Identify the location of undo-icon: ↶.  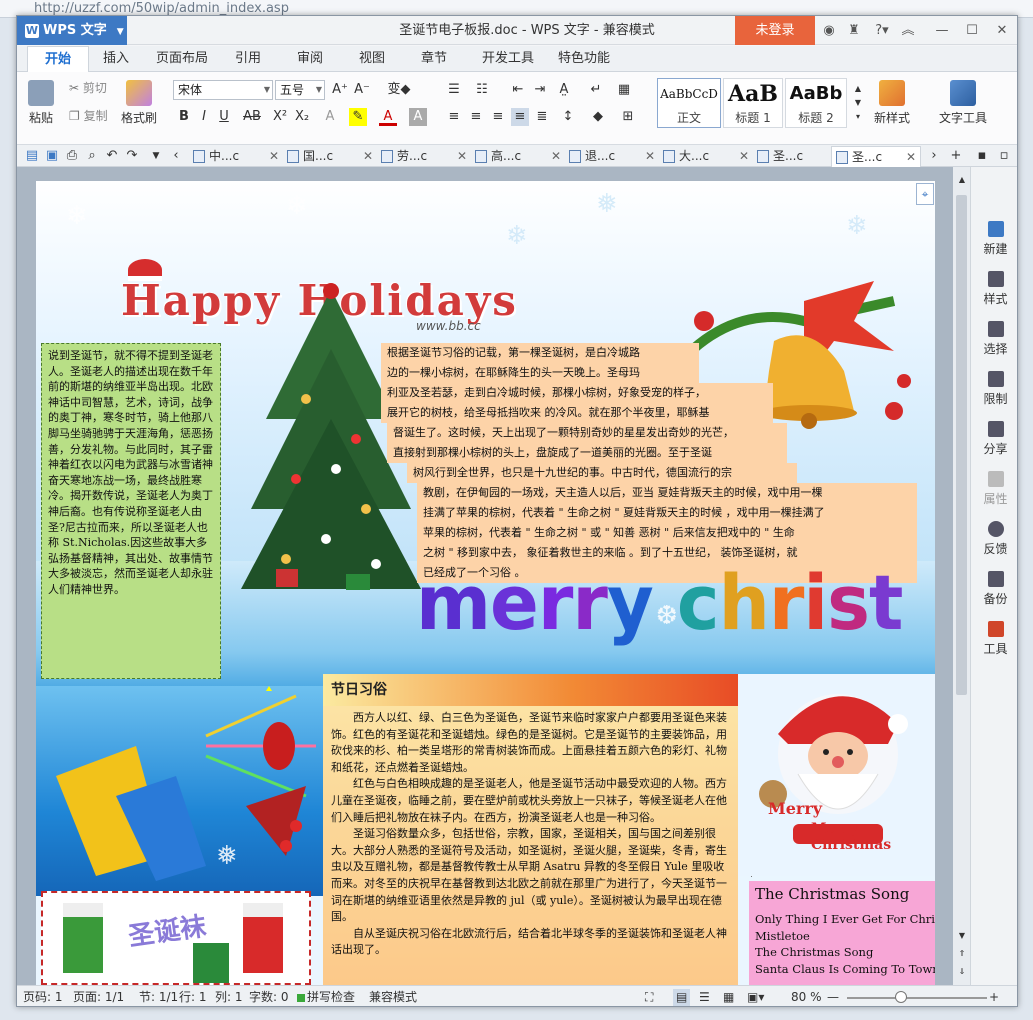
(112, 156).